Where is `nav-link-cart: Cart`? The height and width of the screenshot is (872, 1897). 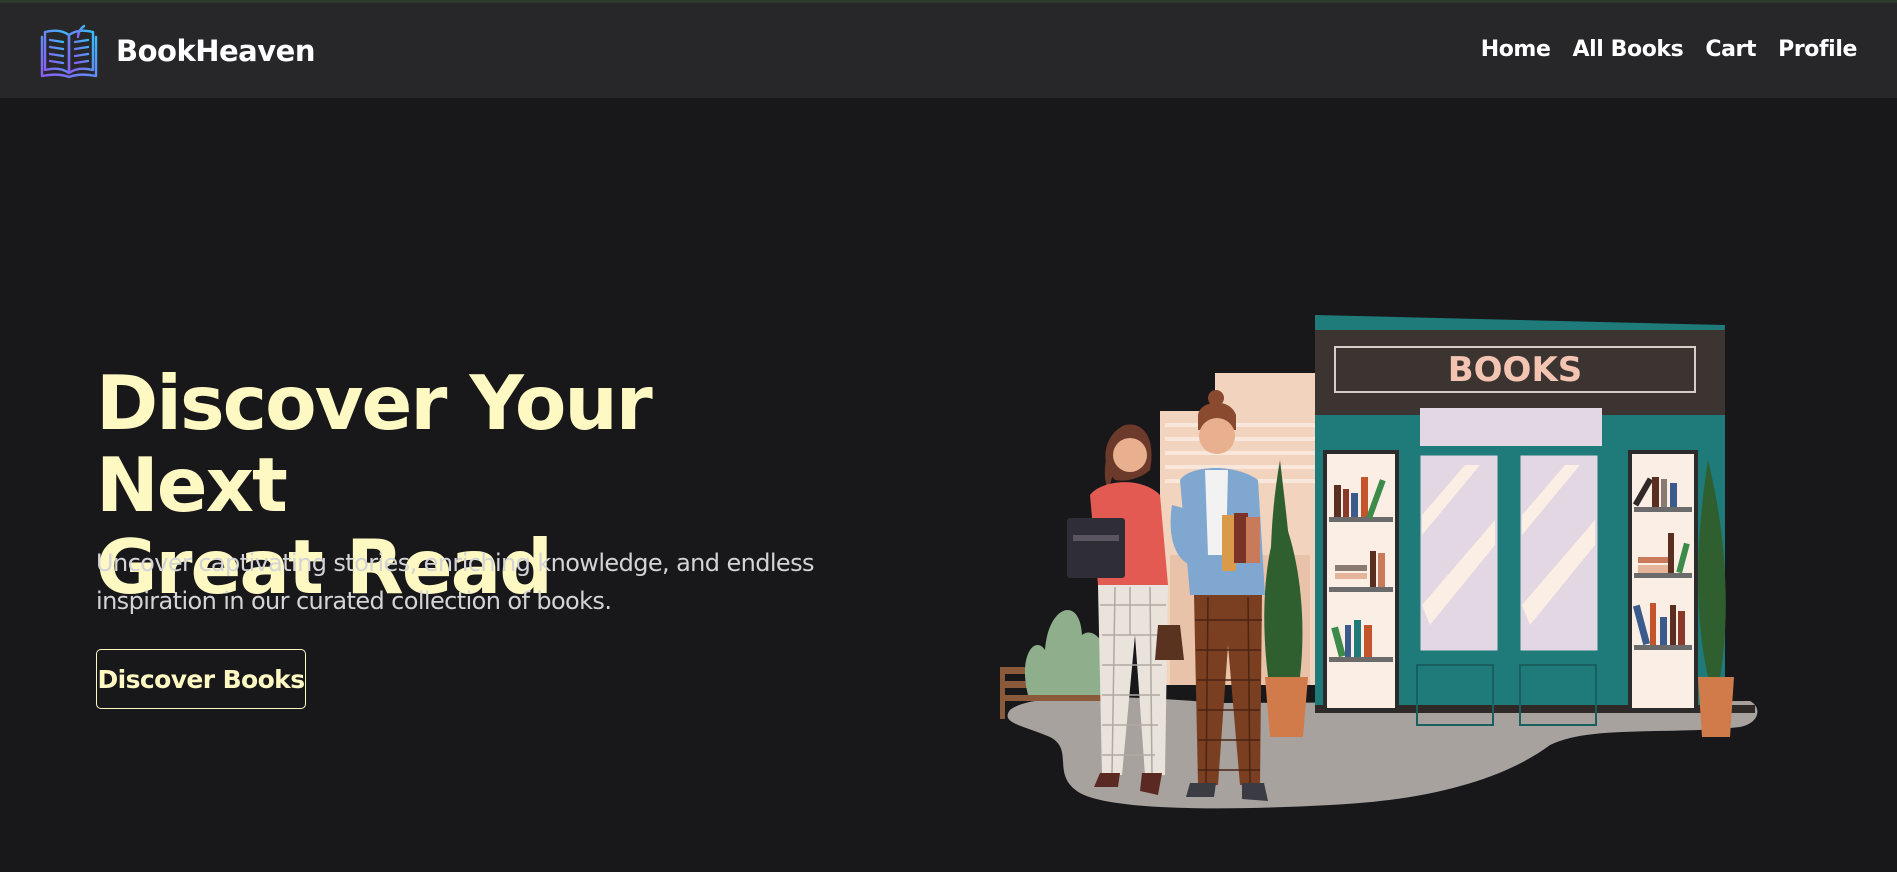 nav-link-cart: Cart is located at coordinates (1730, 49).